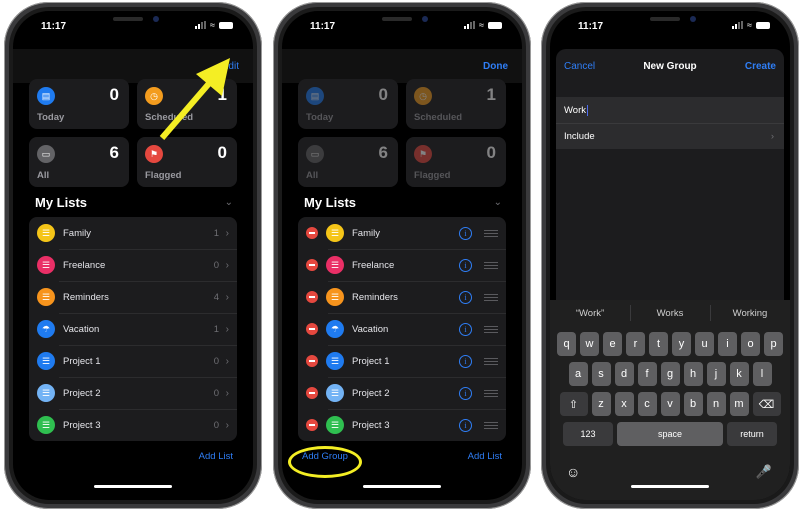 This screenshot has width=800, height=511. I want to click on key-l: l, so click(762, 374).